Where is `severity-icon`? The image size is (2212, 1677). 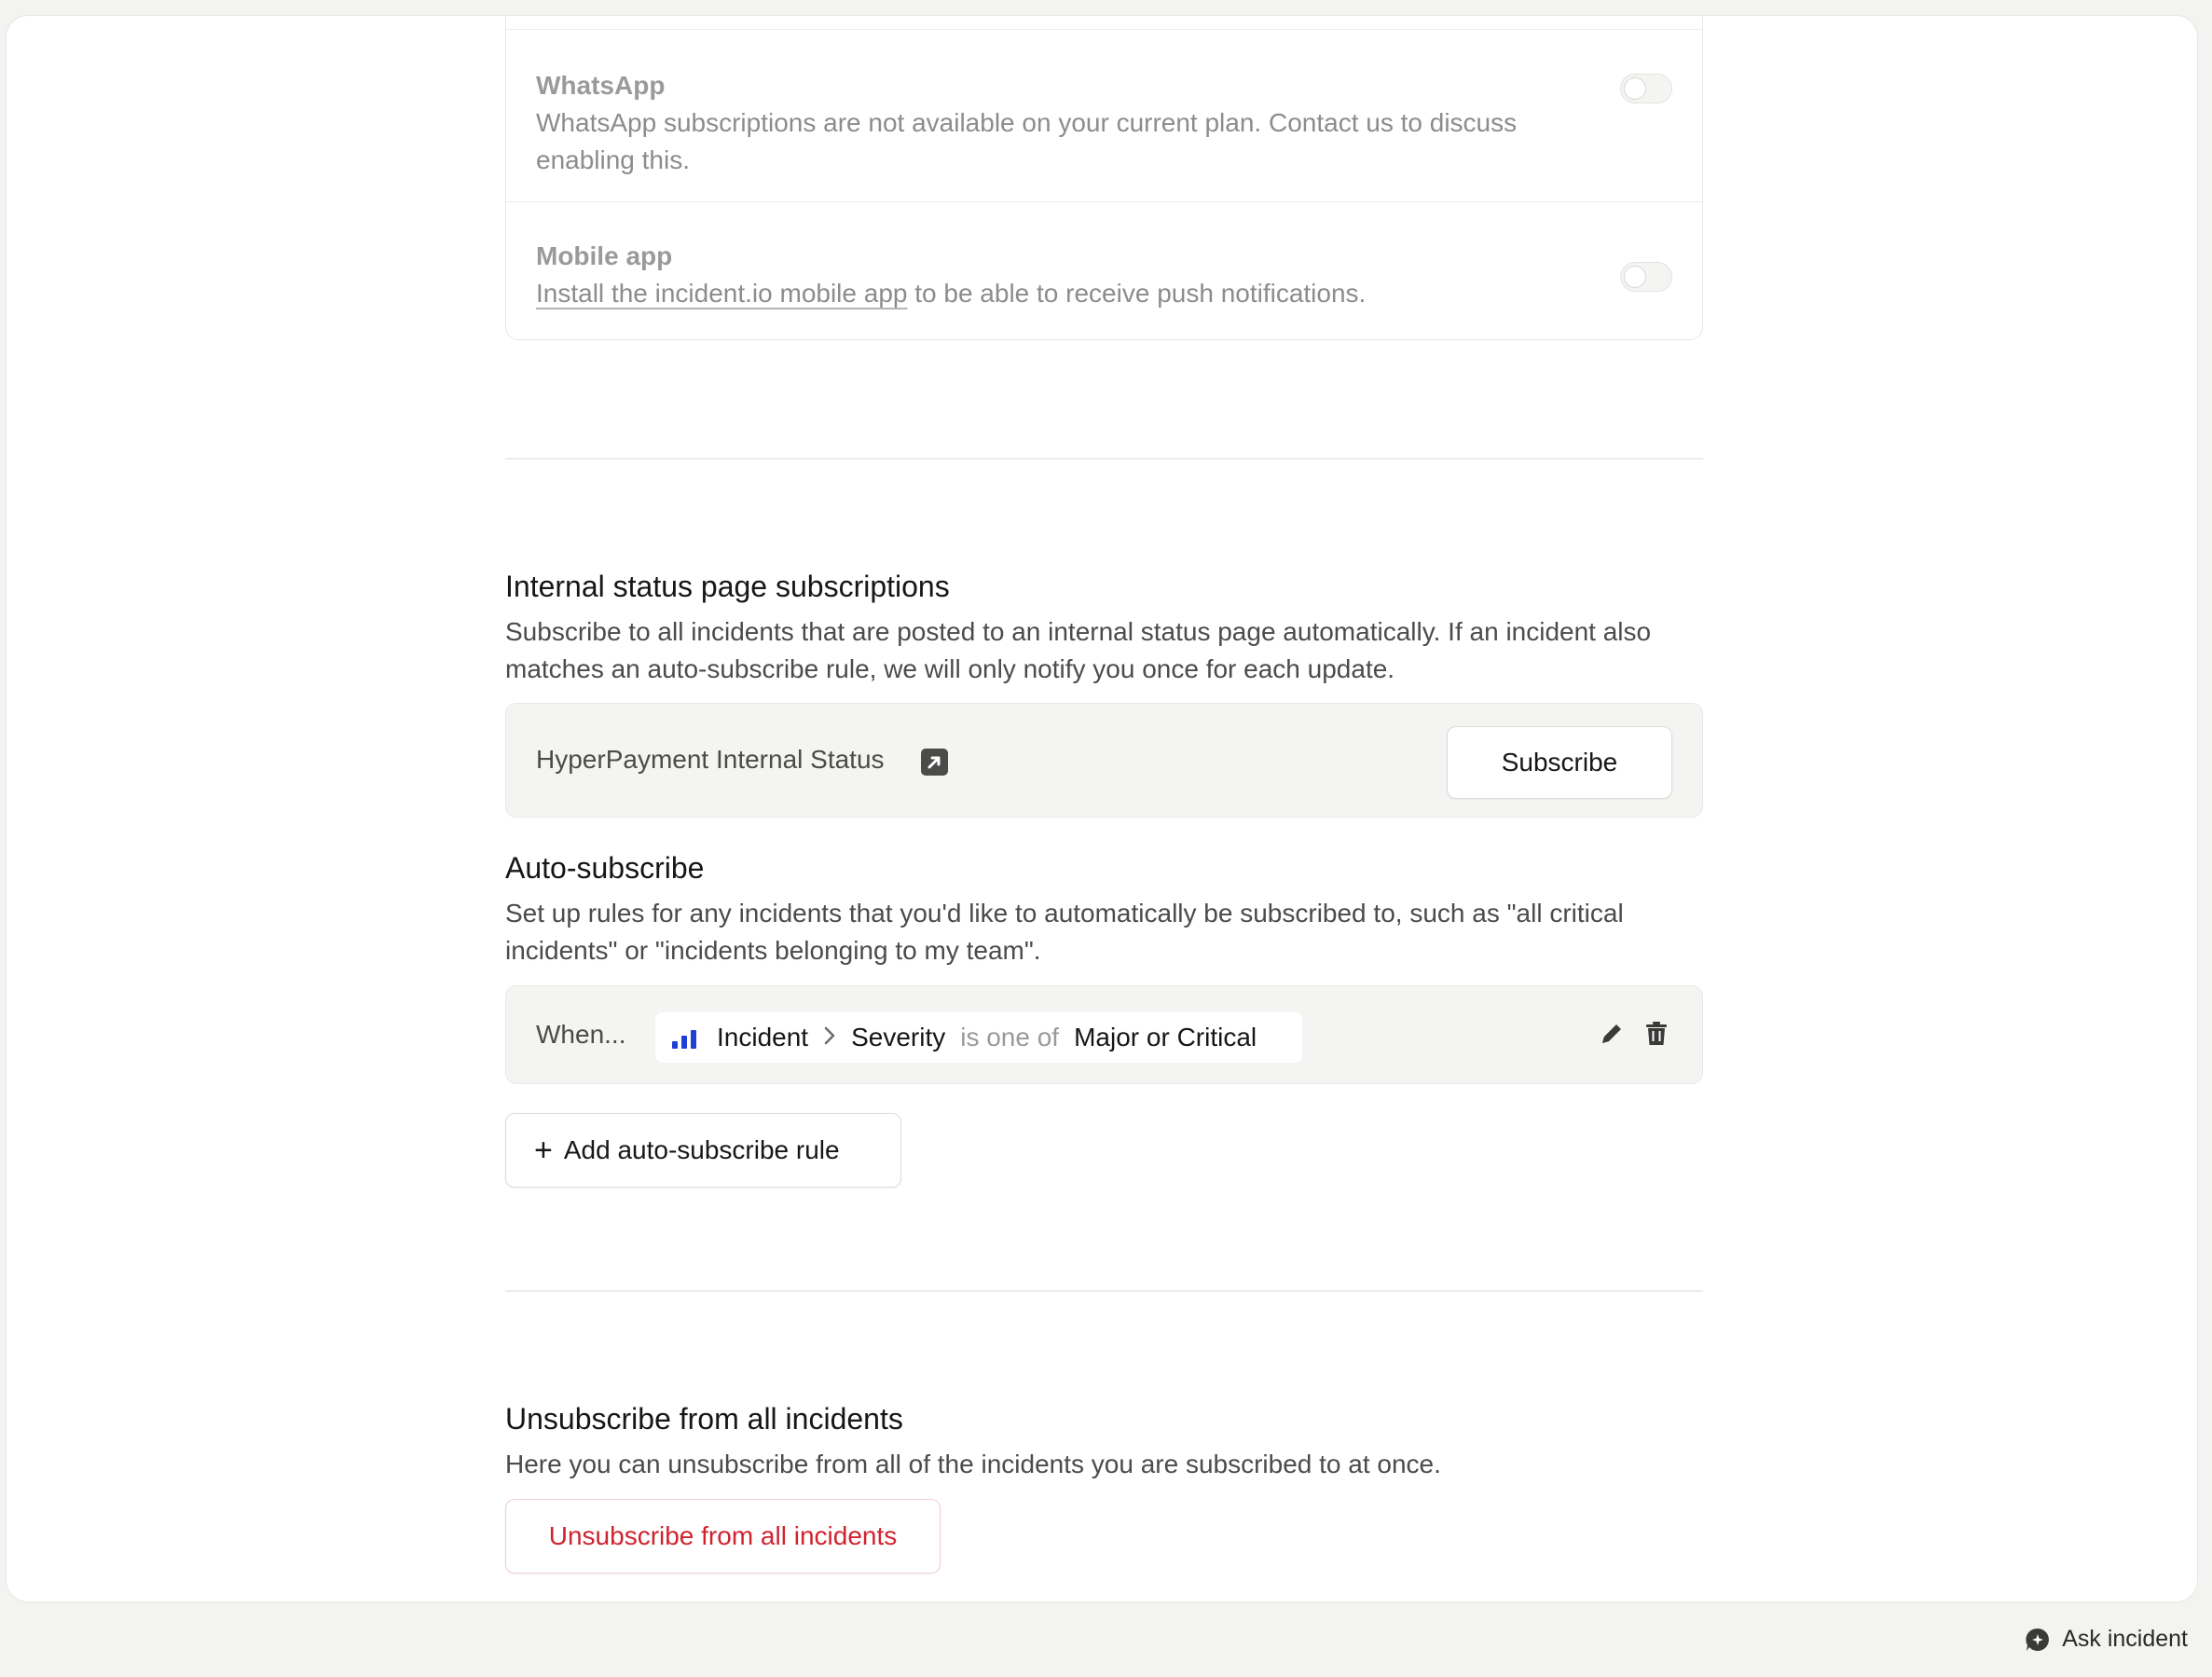 severity-icon is located at coordinates (685, 1037).